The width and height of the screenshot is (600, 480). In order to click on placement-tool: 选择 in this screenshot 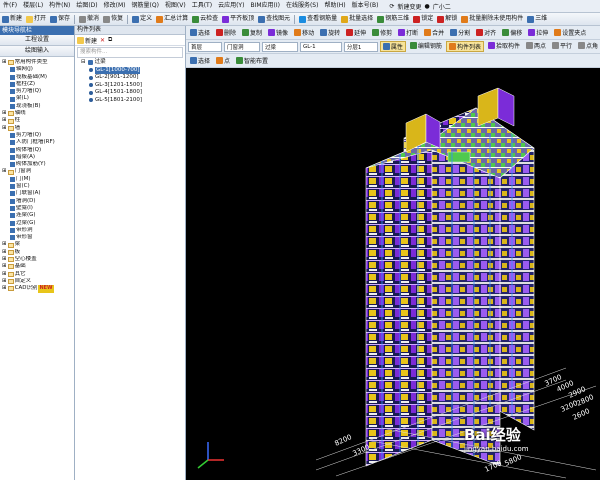, I will do `click(200, 60)`.